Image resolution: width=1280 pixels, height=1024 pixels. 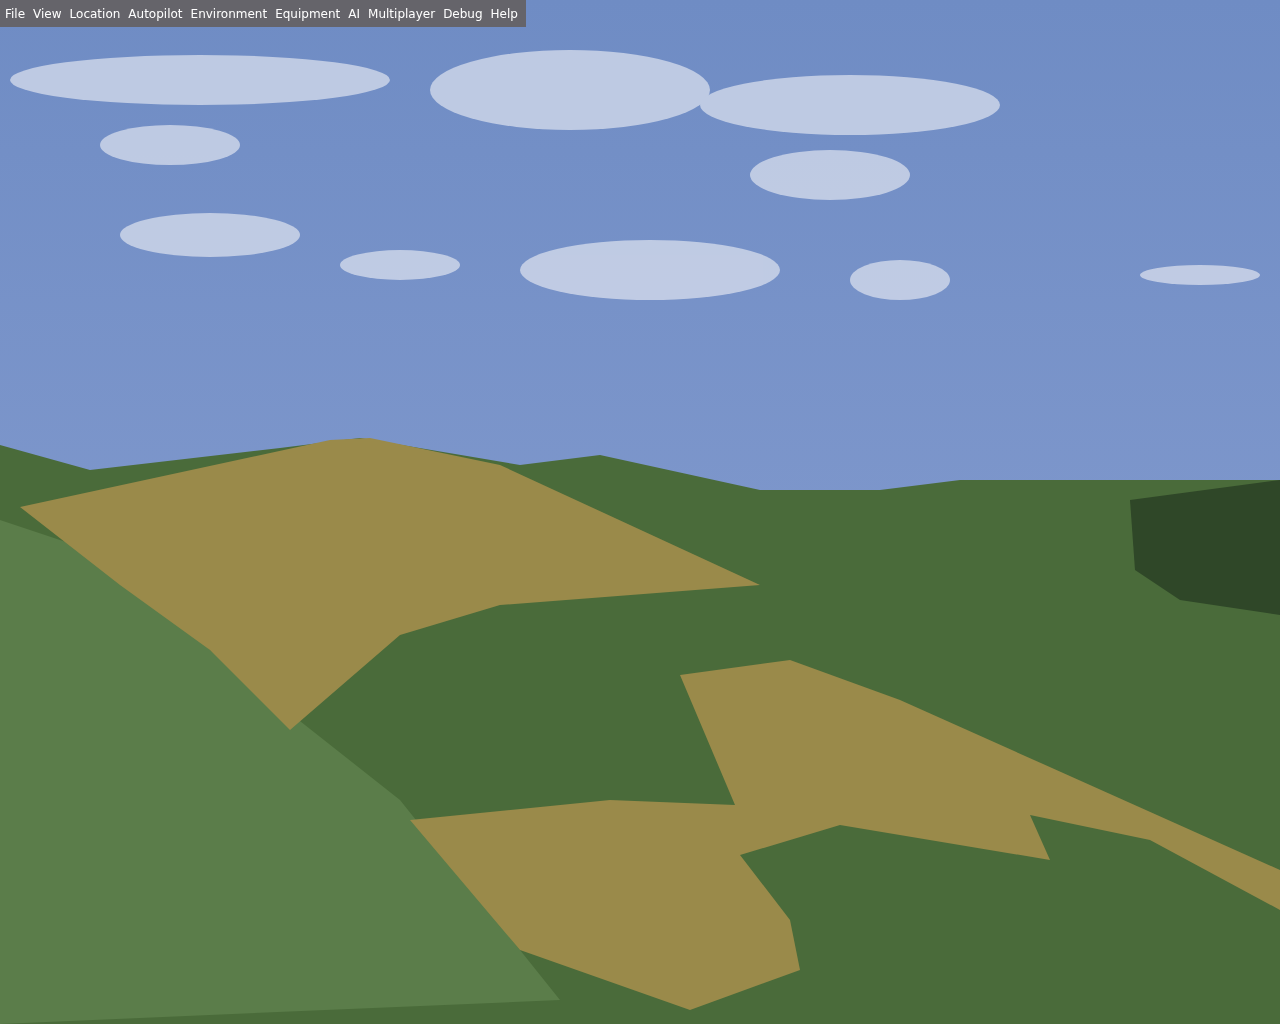 I want to click on menu-item: Debug, so click(x=463, y=13).